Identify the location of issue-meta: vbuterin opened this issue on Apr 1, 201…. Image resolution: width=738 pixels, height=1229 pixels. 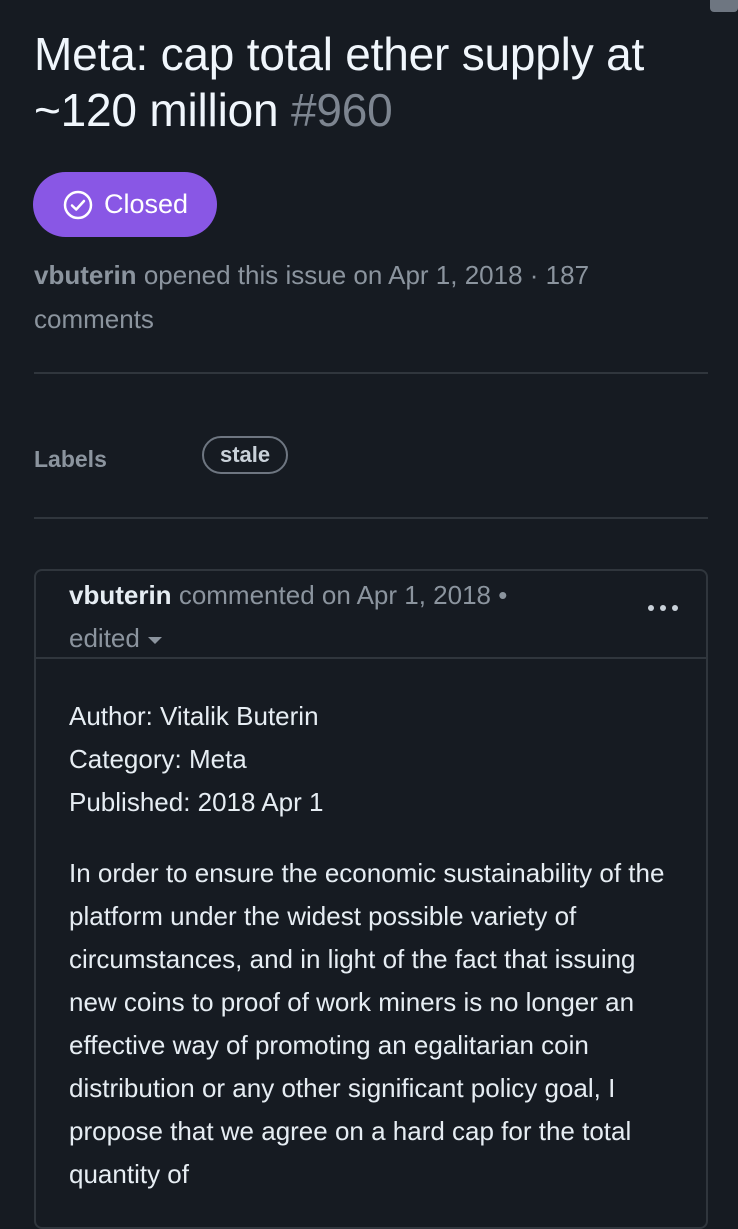
(364, 297).